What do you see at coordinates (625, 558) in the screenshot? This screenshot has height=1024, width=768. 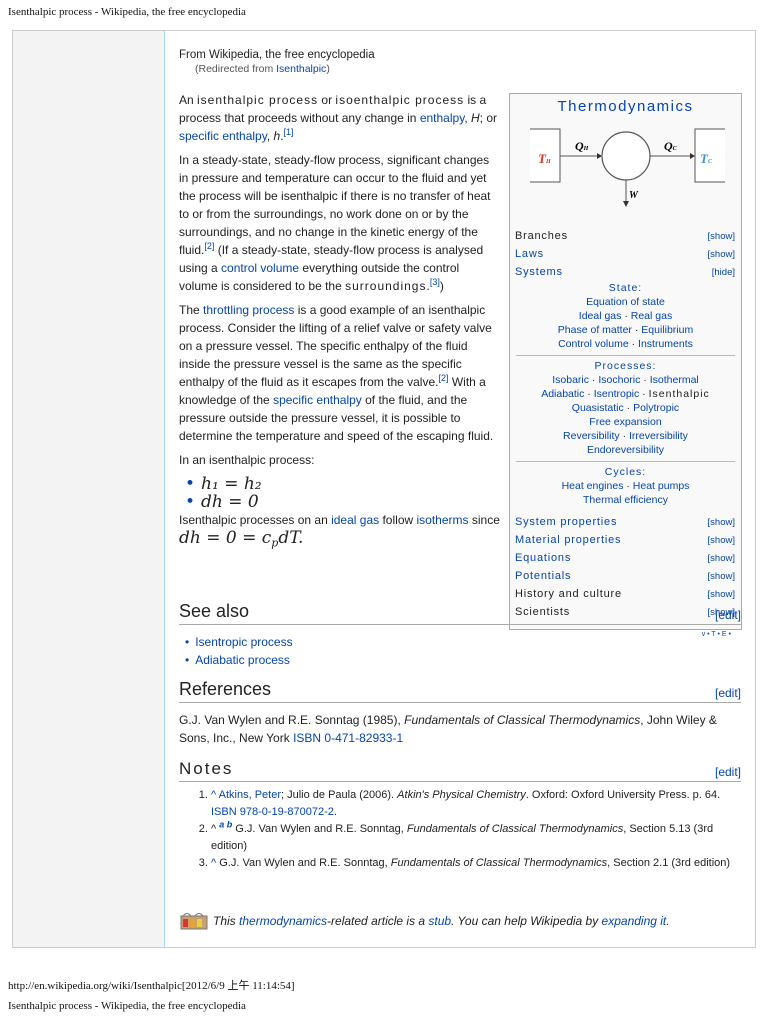 I see `navbox-row: Equations [show]` at bounding box center [625, 558].